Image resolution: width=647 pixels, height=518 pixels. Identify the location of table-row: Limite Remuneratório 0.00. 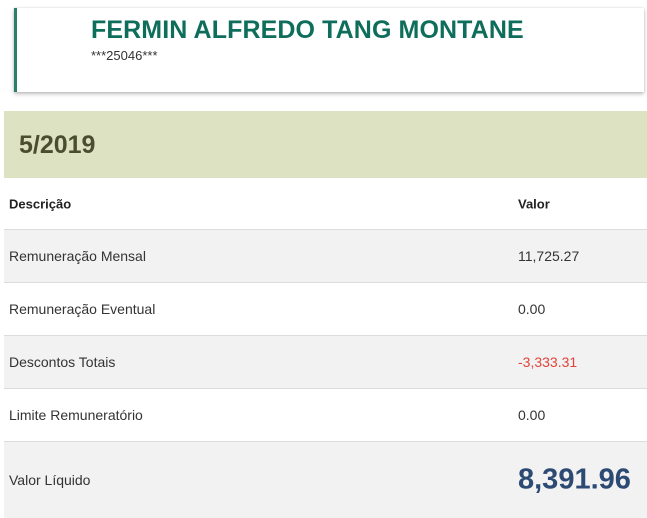
(325, 415).